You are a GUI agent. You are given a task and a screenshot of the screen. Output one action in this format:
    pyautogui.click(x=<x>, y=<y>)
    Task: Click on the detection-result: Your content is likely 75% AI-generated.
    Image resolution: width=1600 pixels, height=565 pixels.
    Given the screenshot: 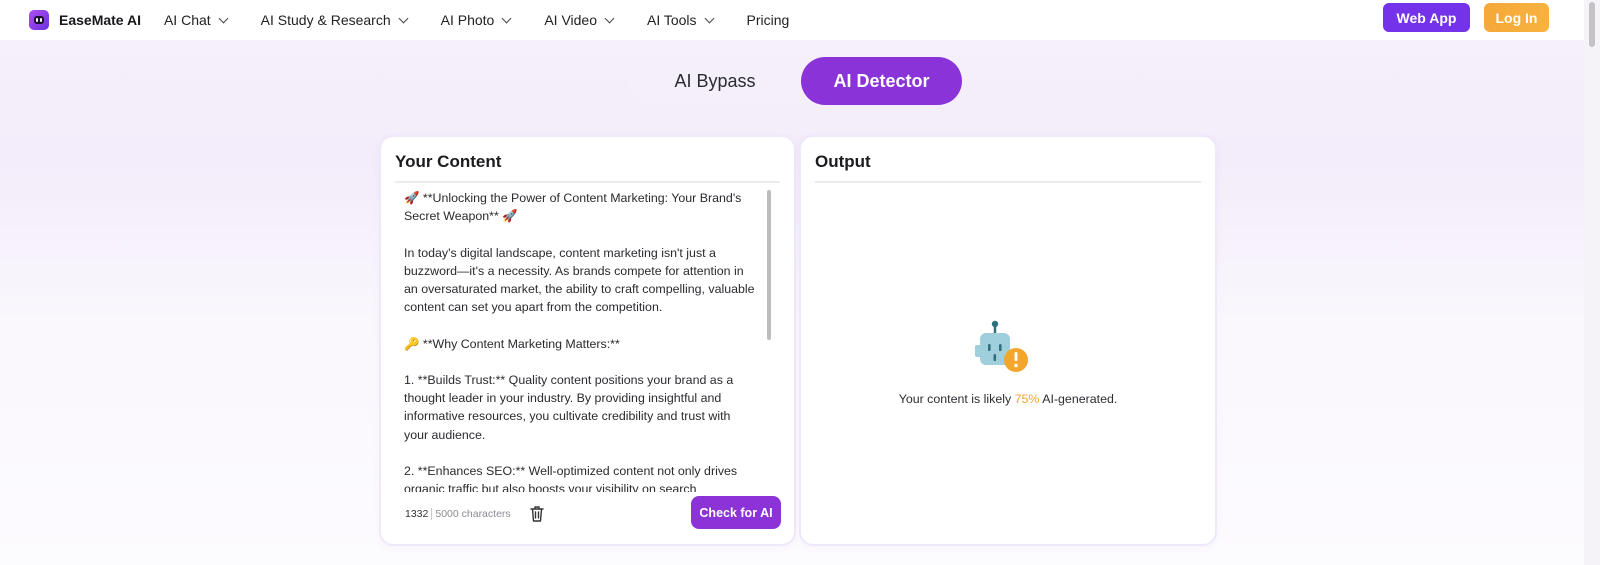 What is the action you would take?
    pyautogui.click(x=1008, y=399)
    